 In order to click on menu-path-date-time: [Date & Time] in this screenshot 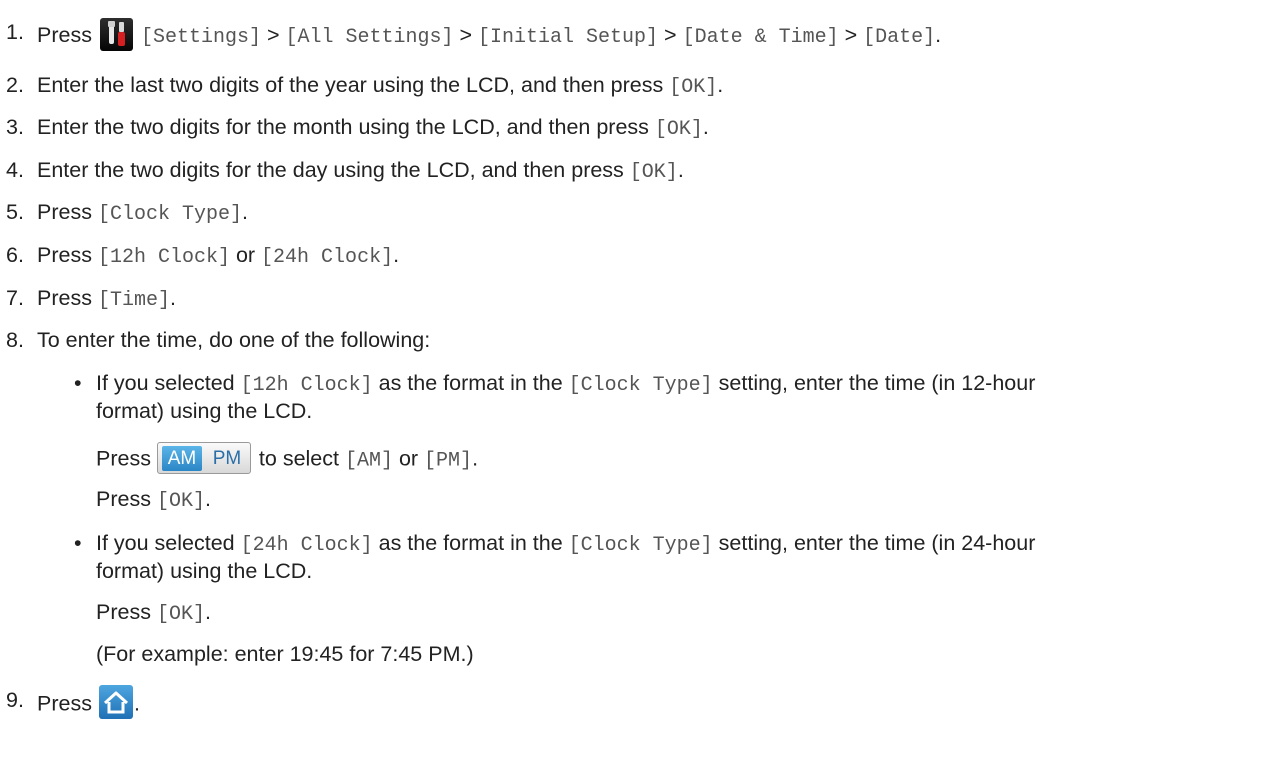, I will do `click(760, 38)`.